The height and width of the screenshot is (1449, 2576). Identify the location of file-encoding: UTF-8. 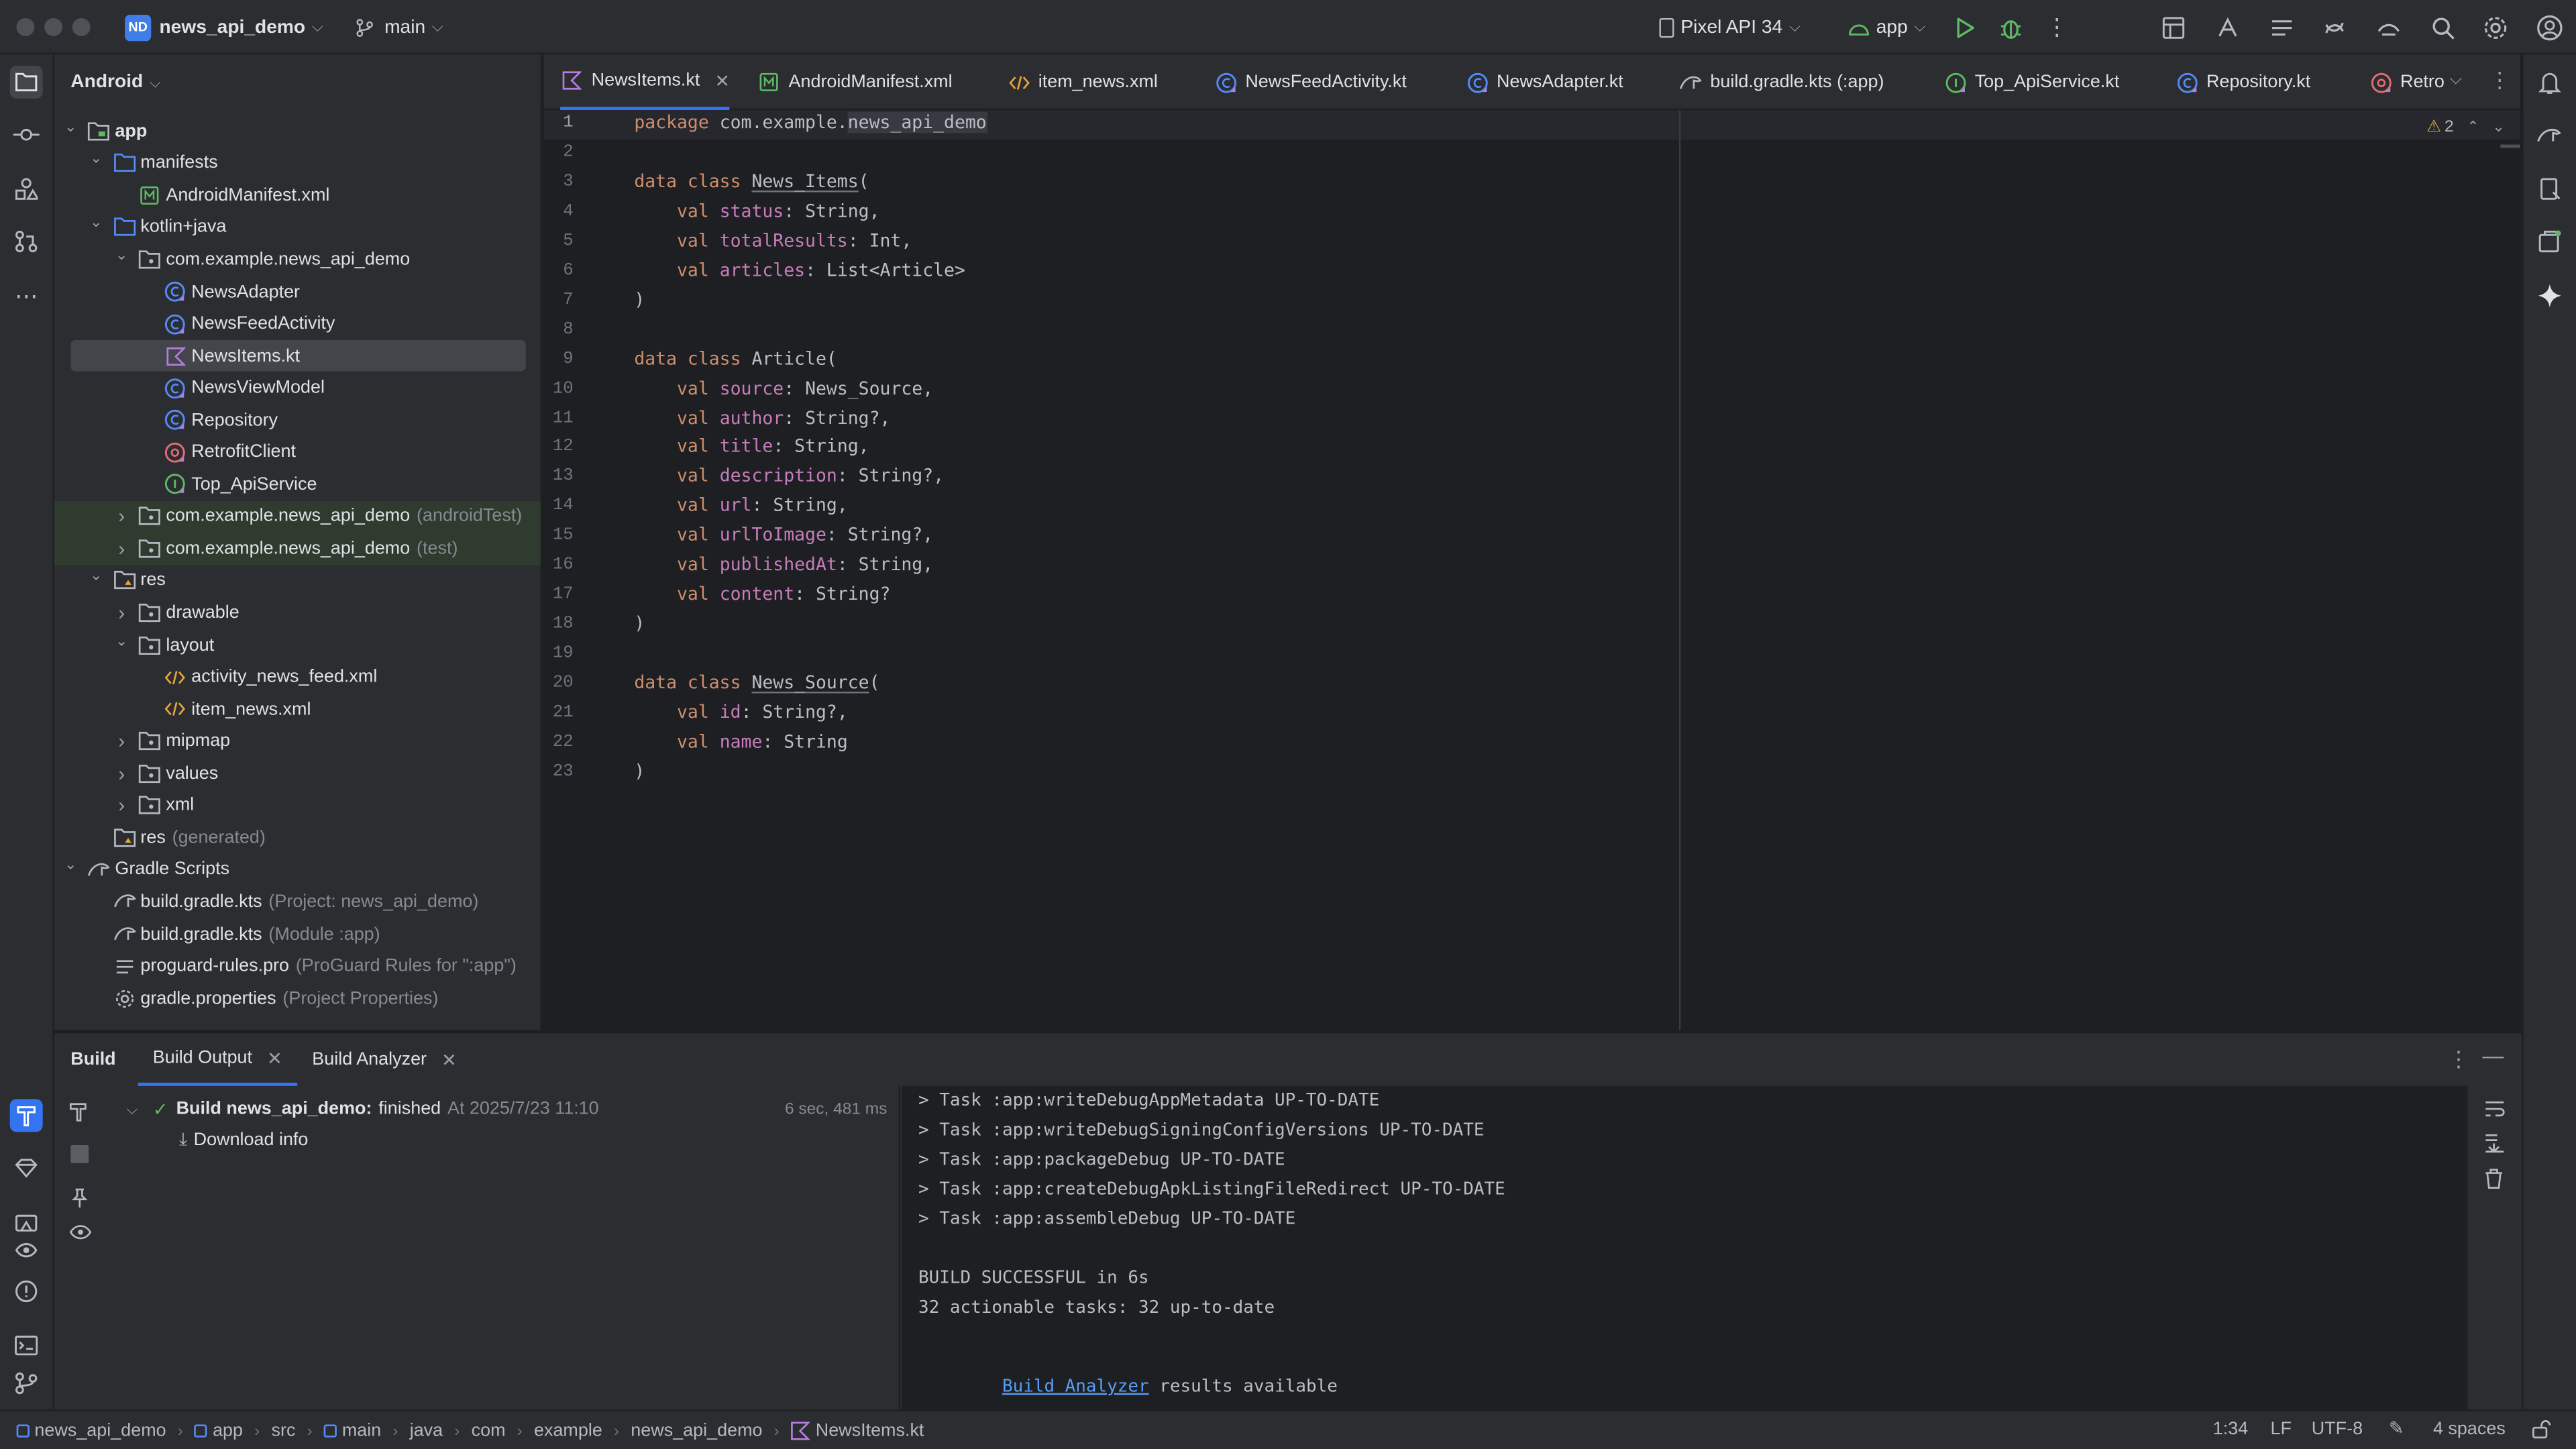
(2337, 1429).